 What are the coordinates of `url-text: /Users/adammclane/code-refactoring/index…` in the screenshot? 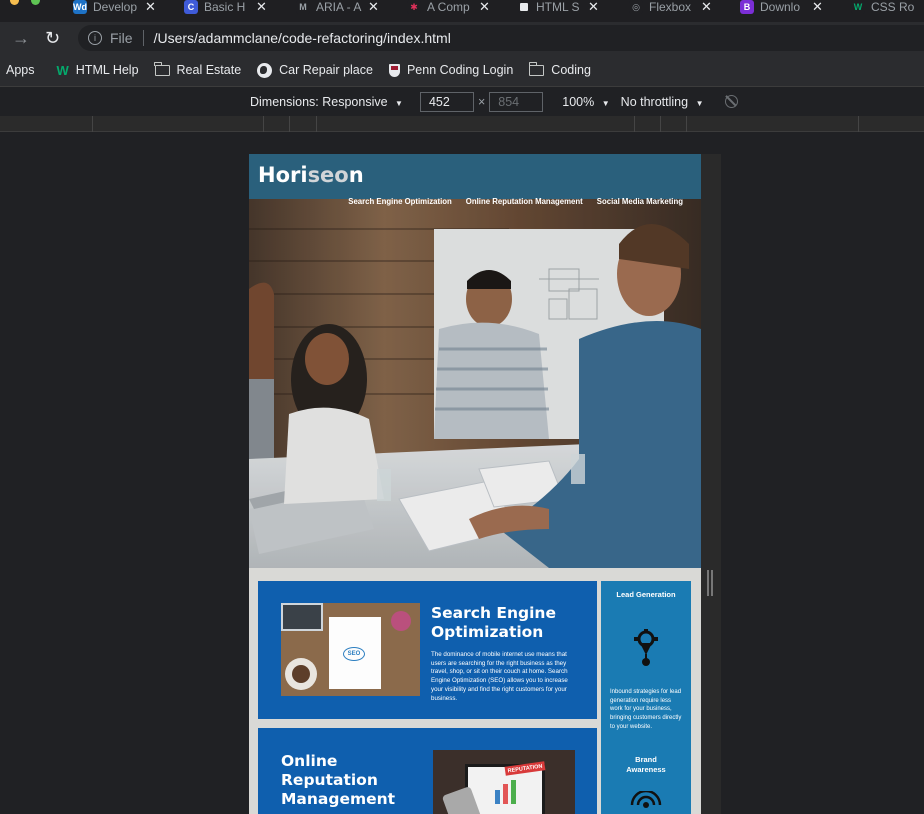 It's located at (302, 38).